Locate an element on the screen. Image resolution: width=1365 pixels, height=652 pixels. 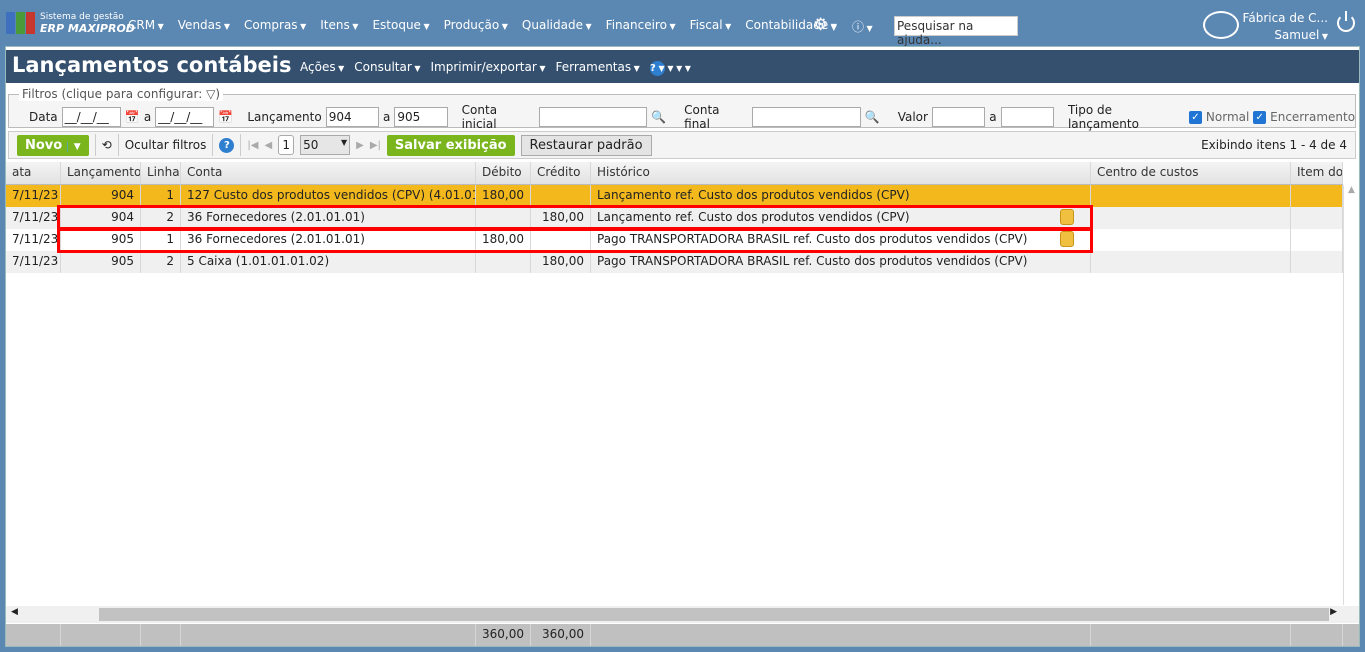
conta-final-input is located at coordinates (806, 117).